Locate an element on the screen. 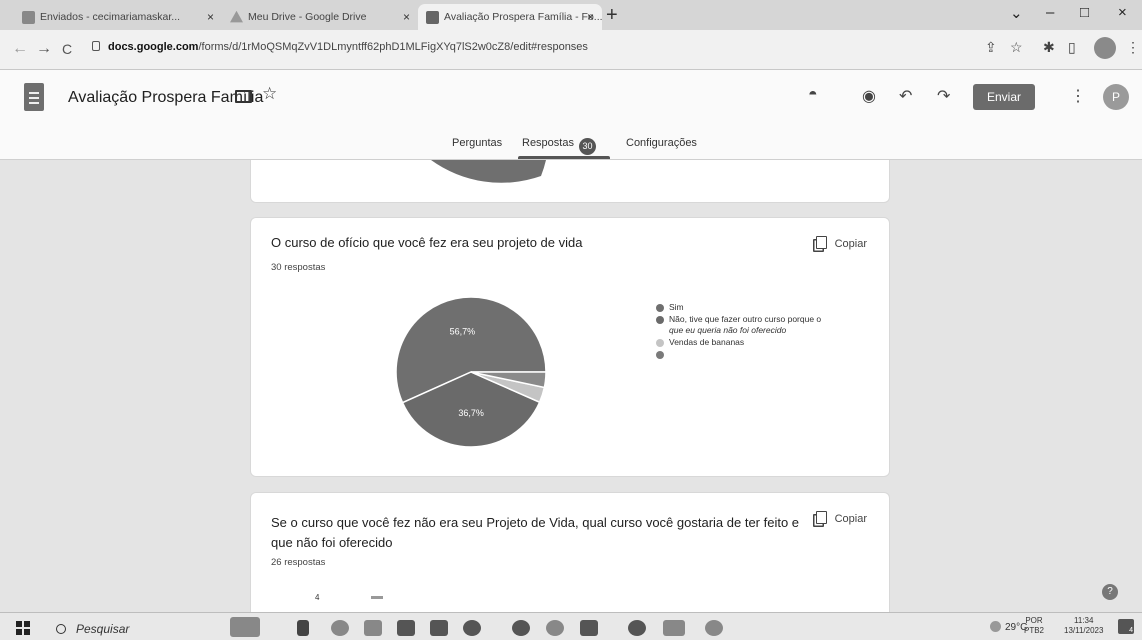 Image resolution: width=1142 pixels, height=640 pixels. photos-icon is located at coordinates (589, 628).